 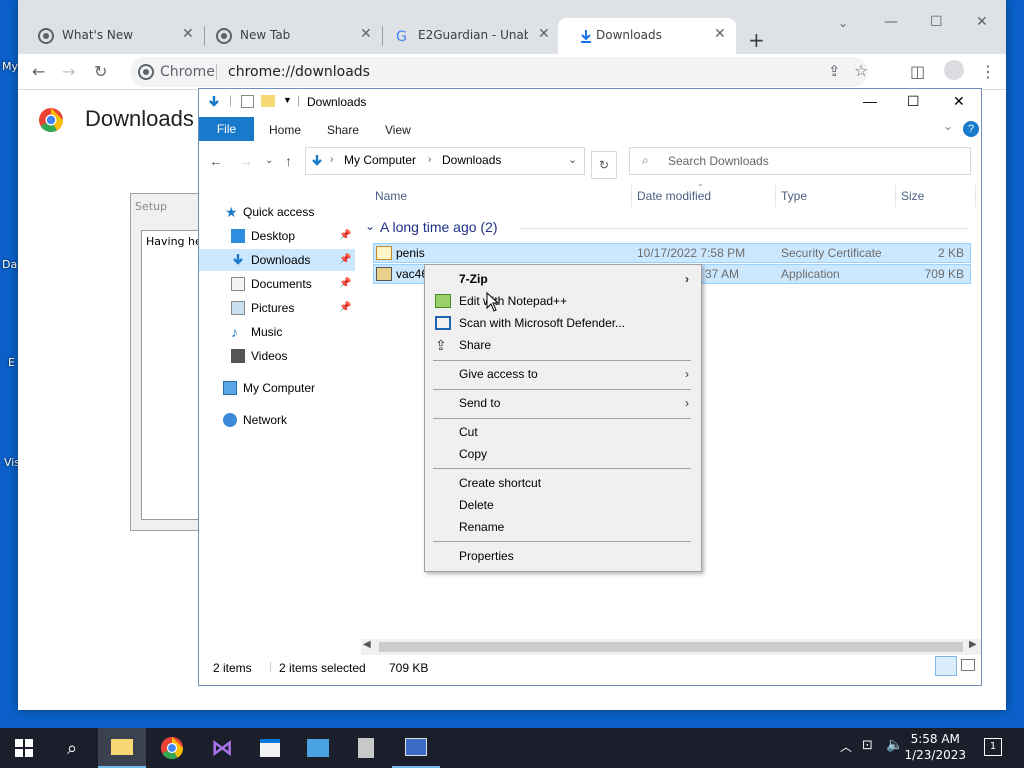 What do you see at coordinates (277, 284) in the screenshot?
I see `nav-documents: Documents 📌` at bounding box center [277, 284].